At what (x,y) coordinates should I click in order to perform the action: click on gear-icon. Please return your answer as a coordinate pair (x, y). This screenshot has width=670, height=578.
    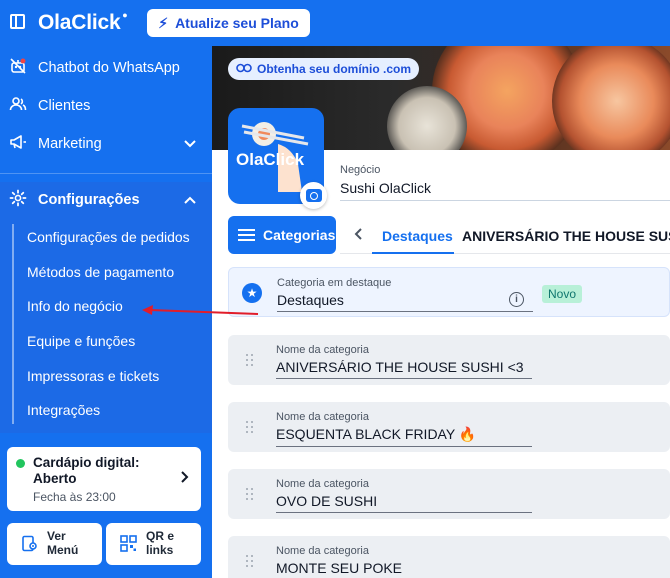
    Looking at the image, I should click on (18, 200).